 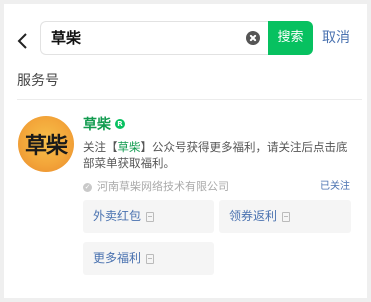 I want to click on clear-icon, so click(x=253, y=38).